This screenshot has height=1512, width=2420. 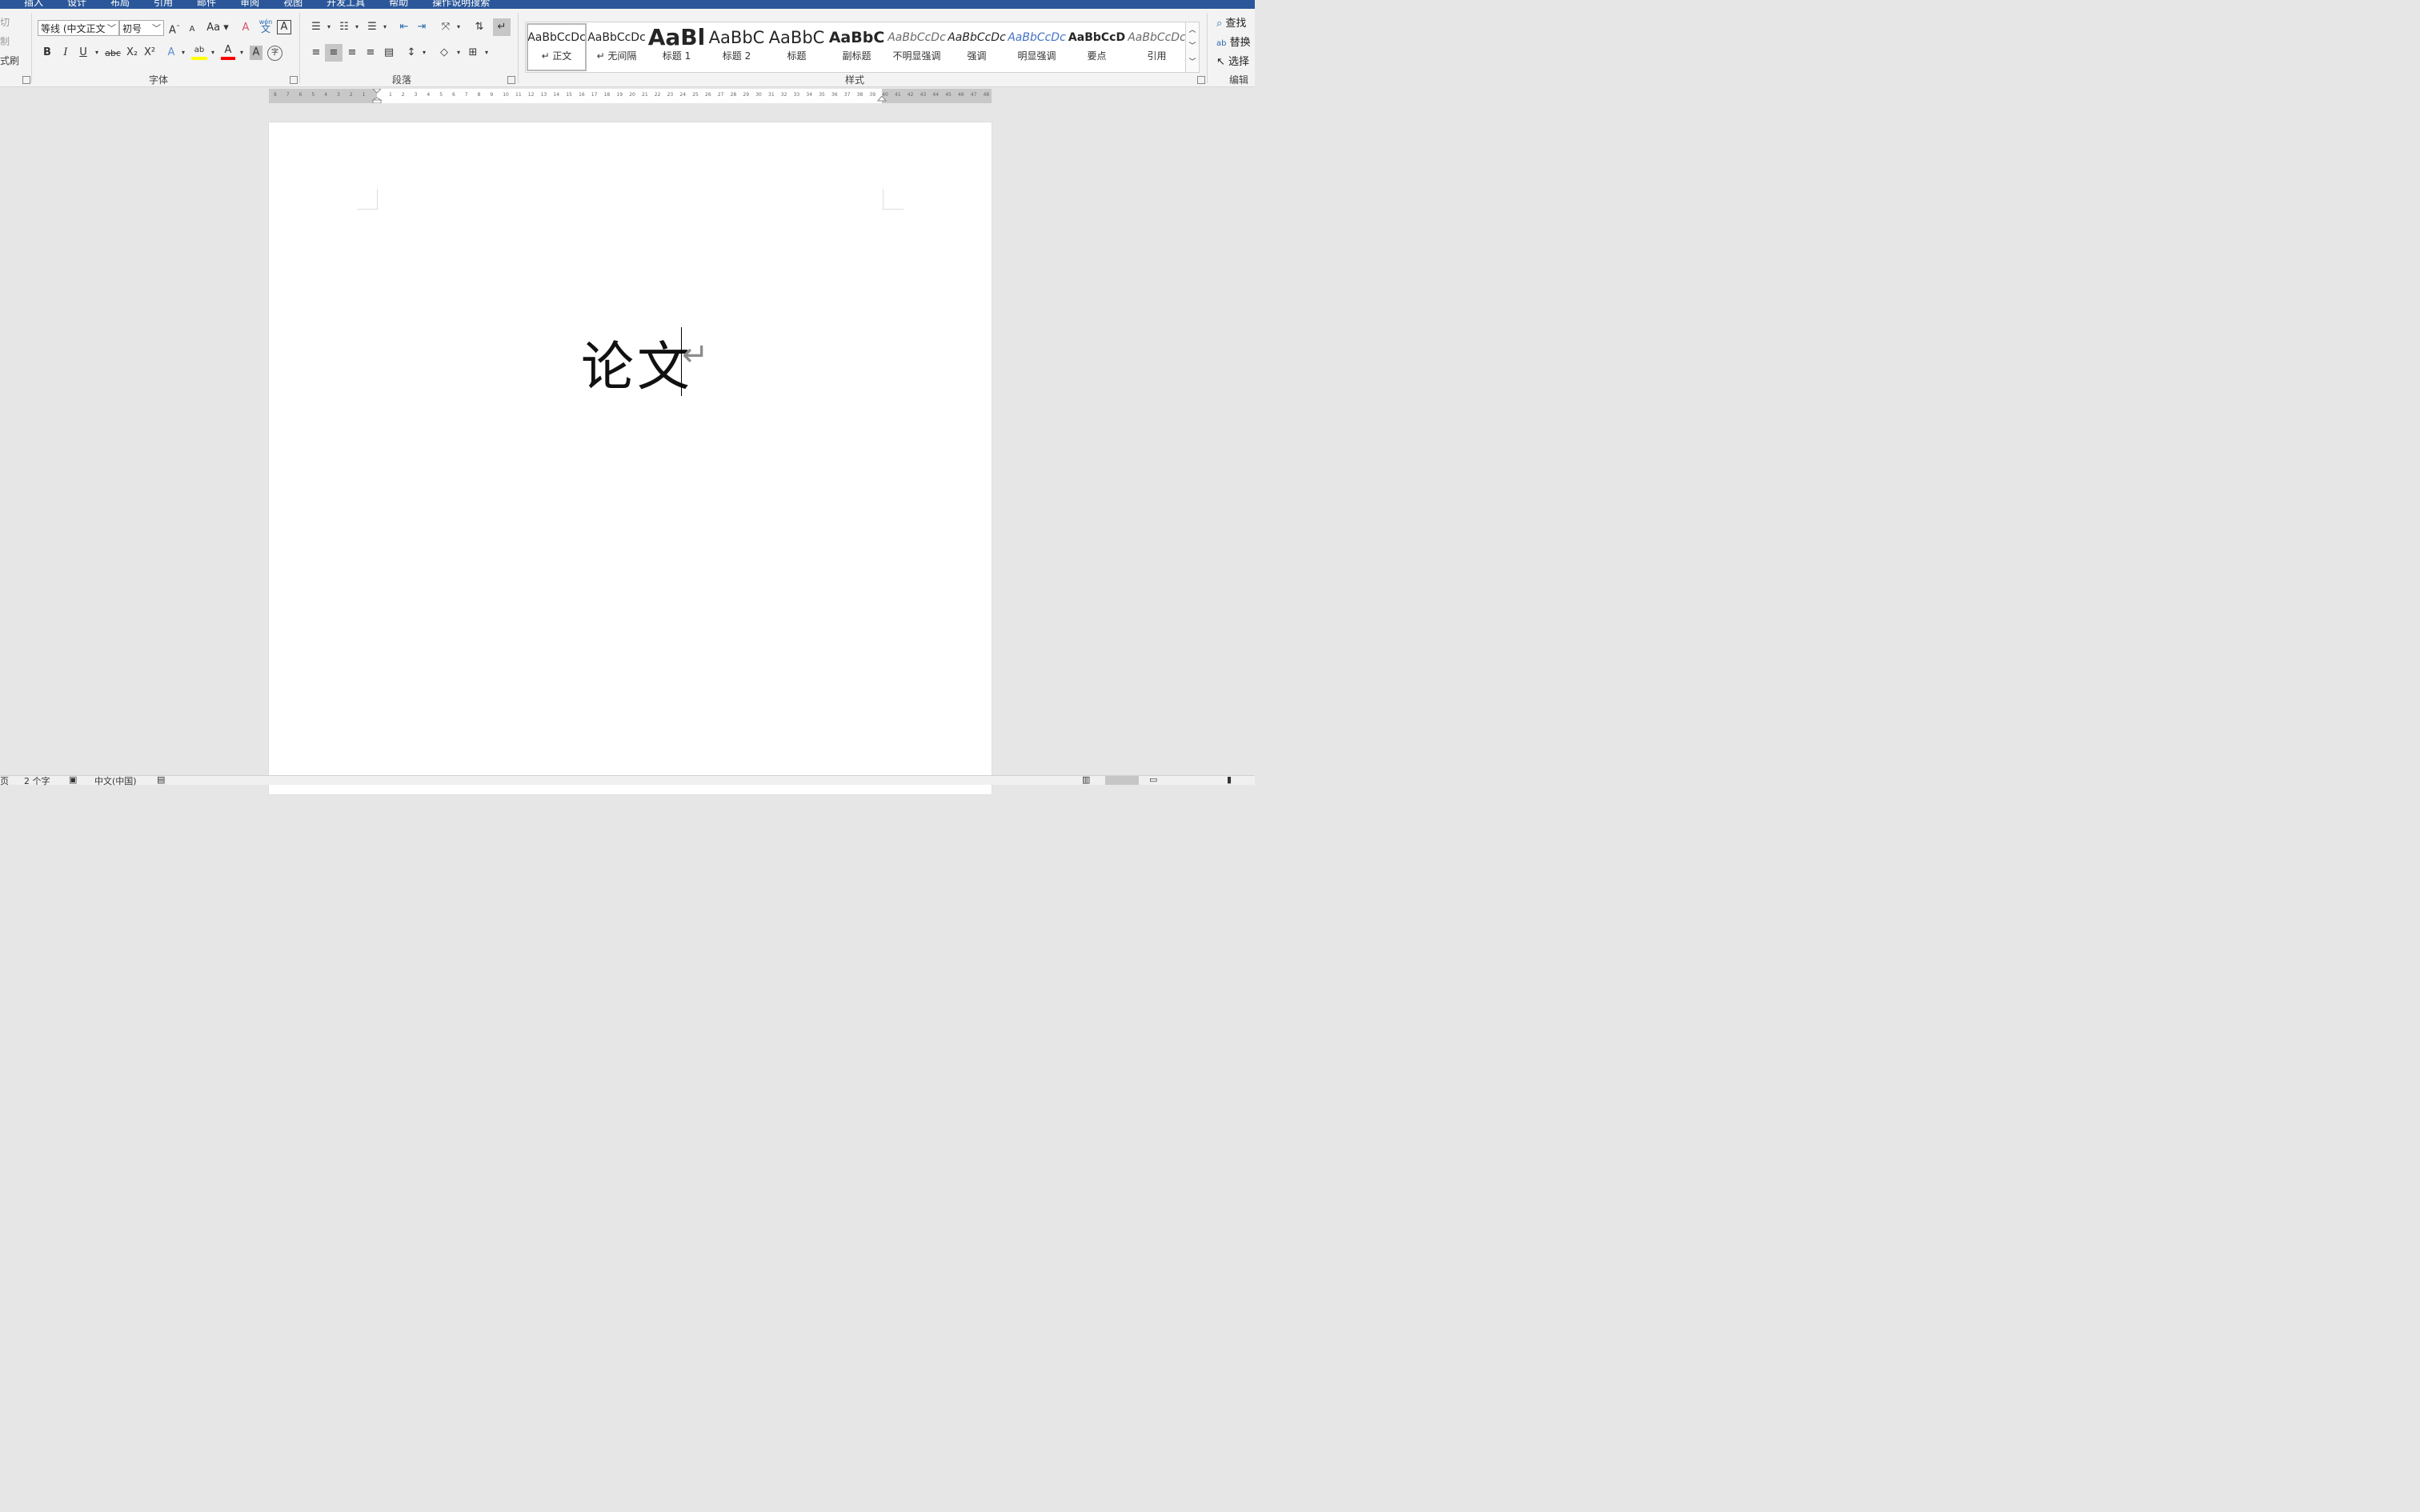 I want to click on ruler-tick-label: 6, so click(x=453, y=95).